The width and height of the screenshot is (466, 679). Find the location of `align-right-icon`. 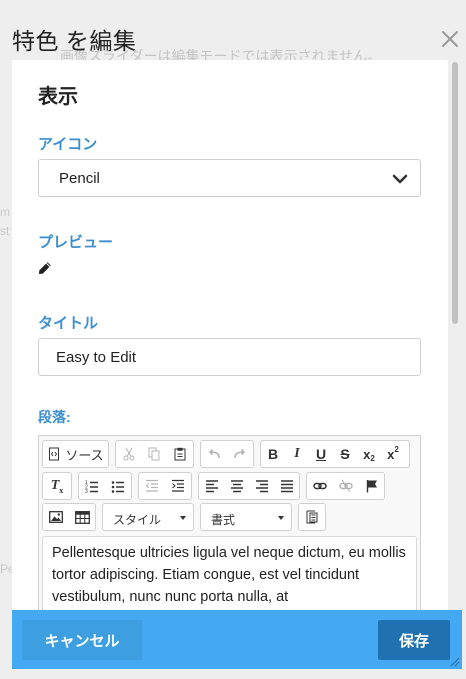

align-right-icon is located at coordinates (261, 486).